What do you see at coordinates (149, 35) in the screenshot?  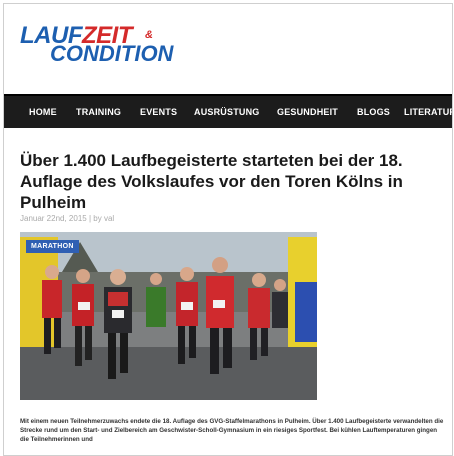 I see `logo-ampersand: &` at bounding box center [149, 35].